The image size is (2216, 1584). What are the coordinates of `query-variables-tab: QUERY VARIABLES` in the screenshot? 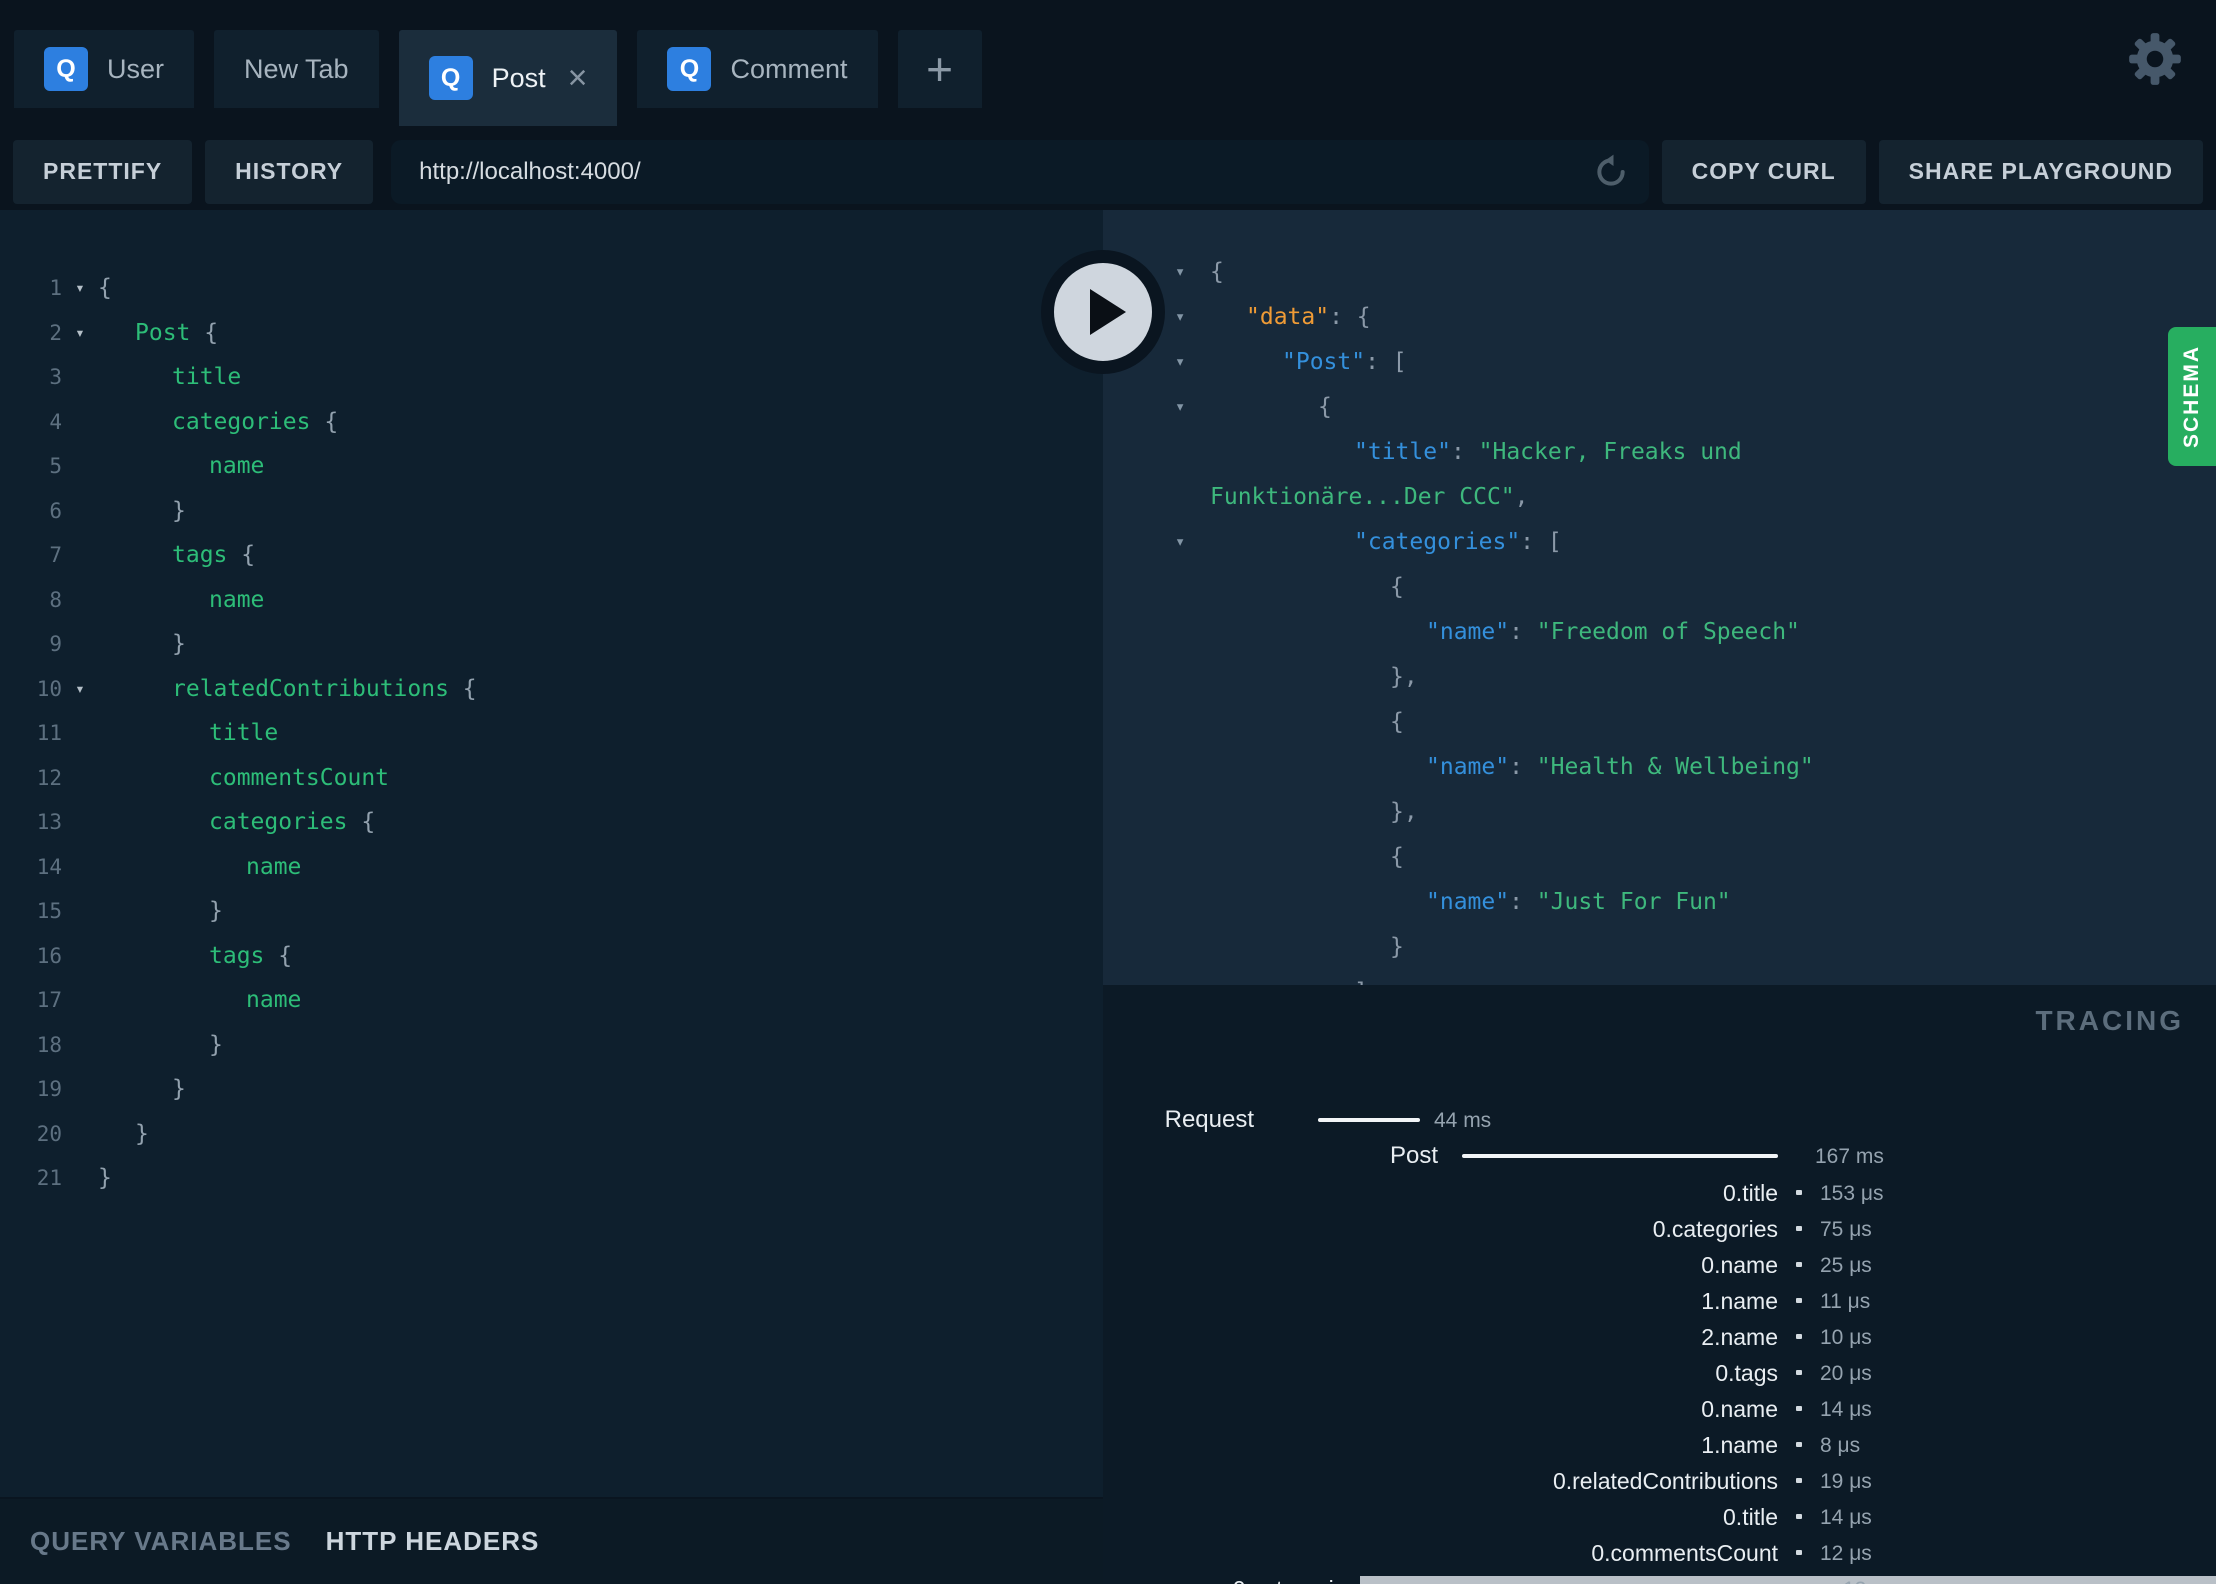 It's located at (161, 1541).